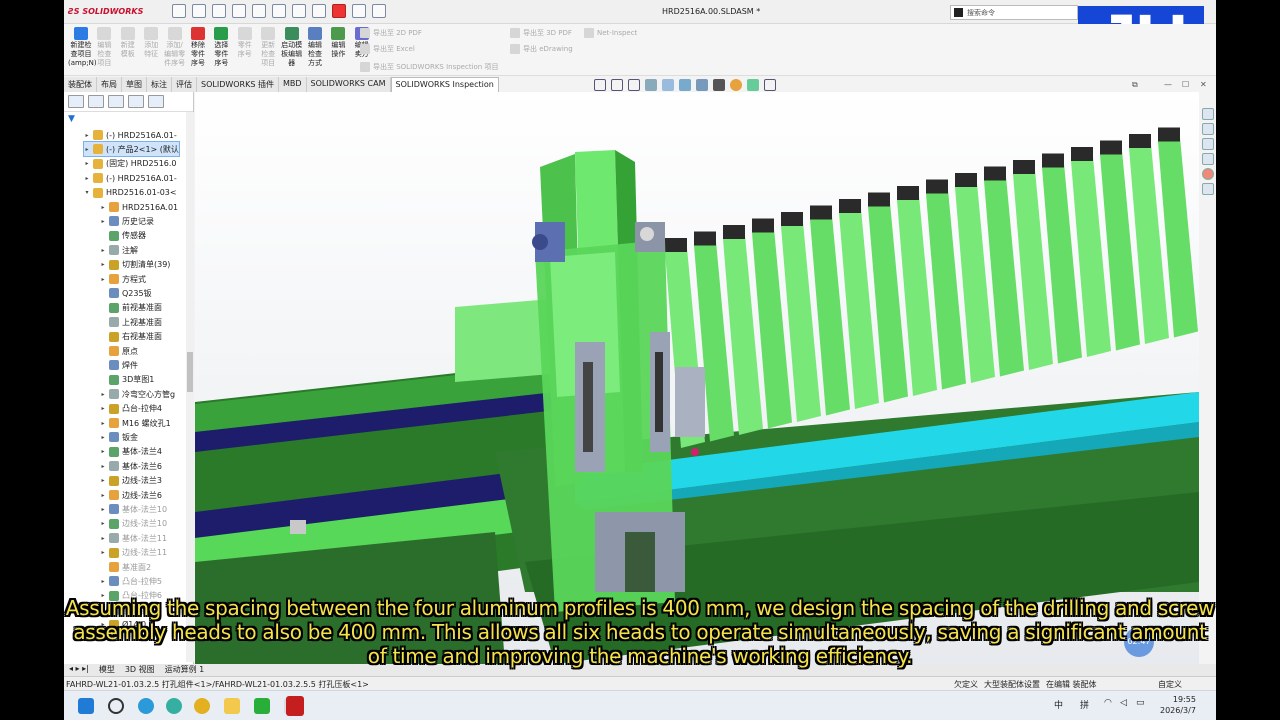 The image size is (1280, 720). I want to click on feature-tree-item: ▸ 凸台-拉伸5, so click(131, 581).